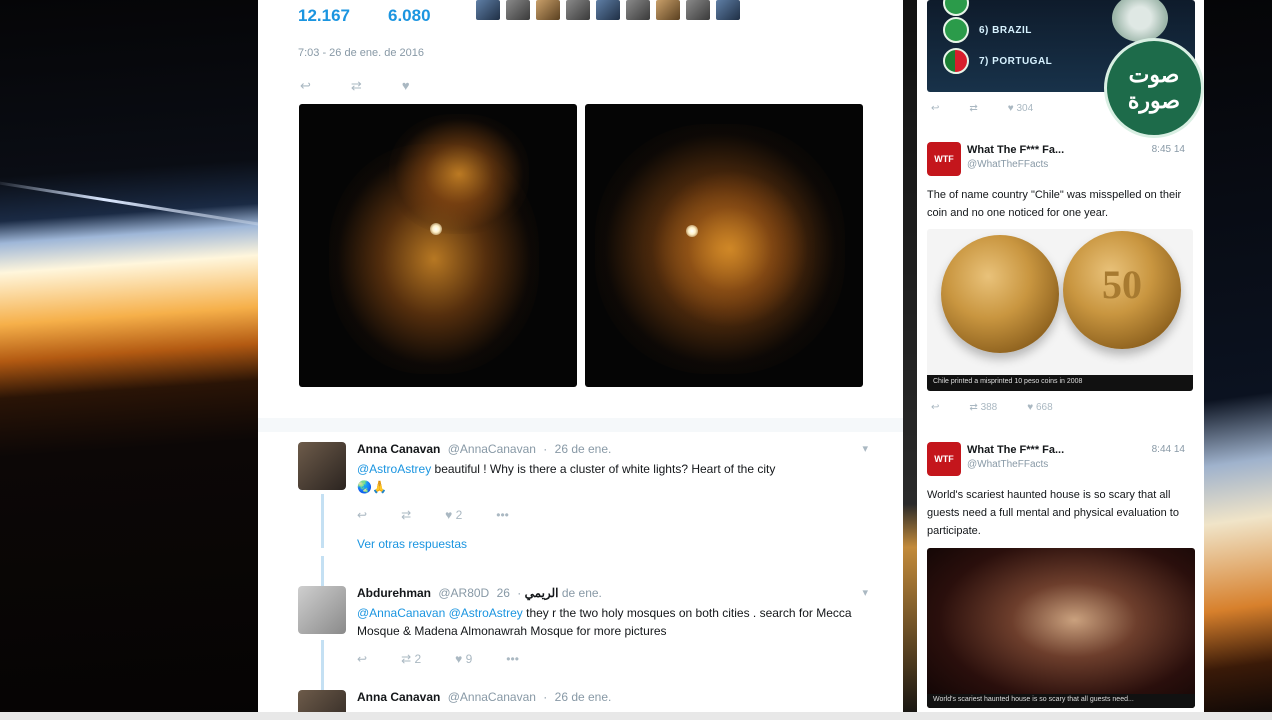 The image size is (1272, 720). I want to click on section-divider, so click(580, 425).